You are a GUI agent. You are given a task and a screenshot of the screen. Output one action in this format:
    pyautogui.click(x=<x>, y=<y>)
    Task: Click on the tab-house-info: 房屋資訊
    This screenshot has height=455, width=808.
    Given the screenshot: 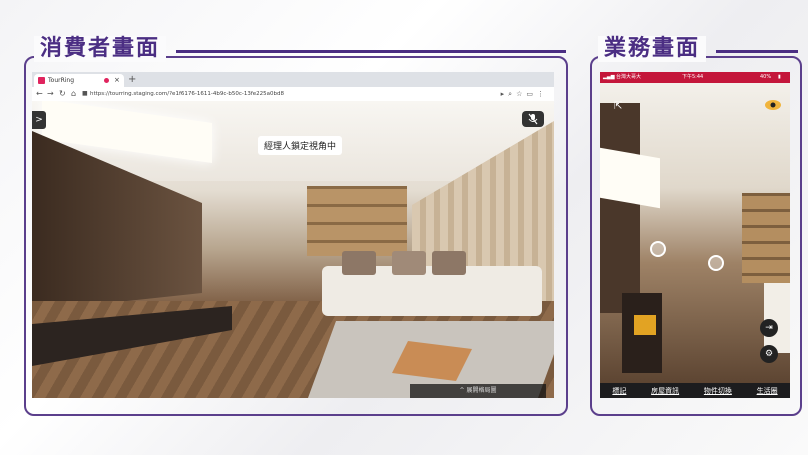 What is the action you would take?
    pyautogui.click(x=665, y=391)
    